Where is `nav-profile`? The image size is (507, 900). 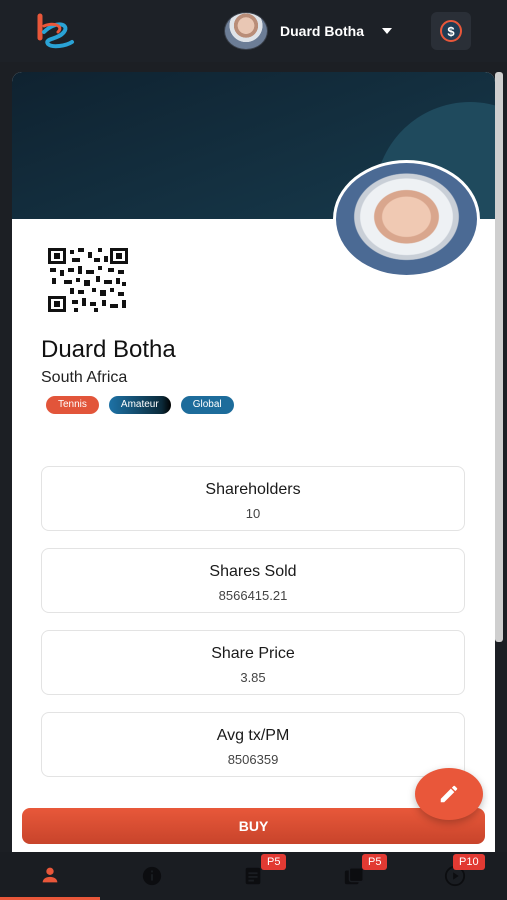
nav-profile is located at coordinates (50, 876).